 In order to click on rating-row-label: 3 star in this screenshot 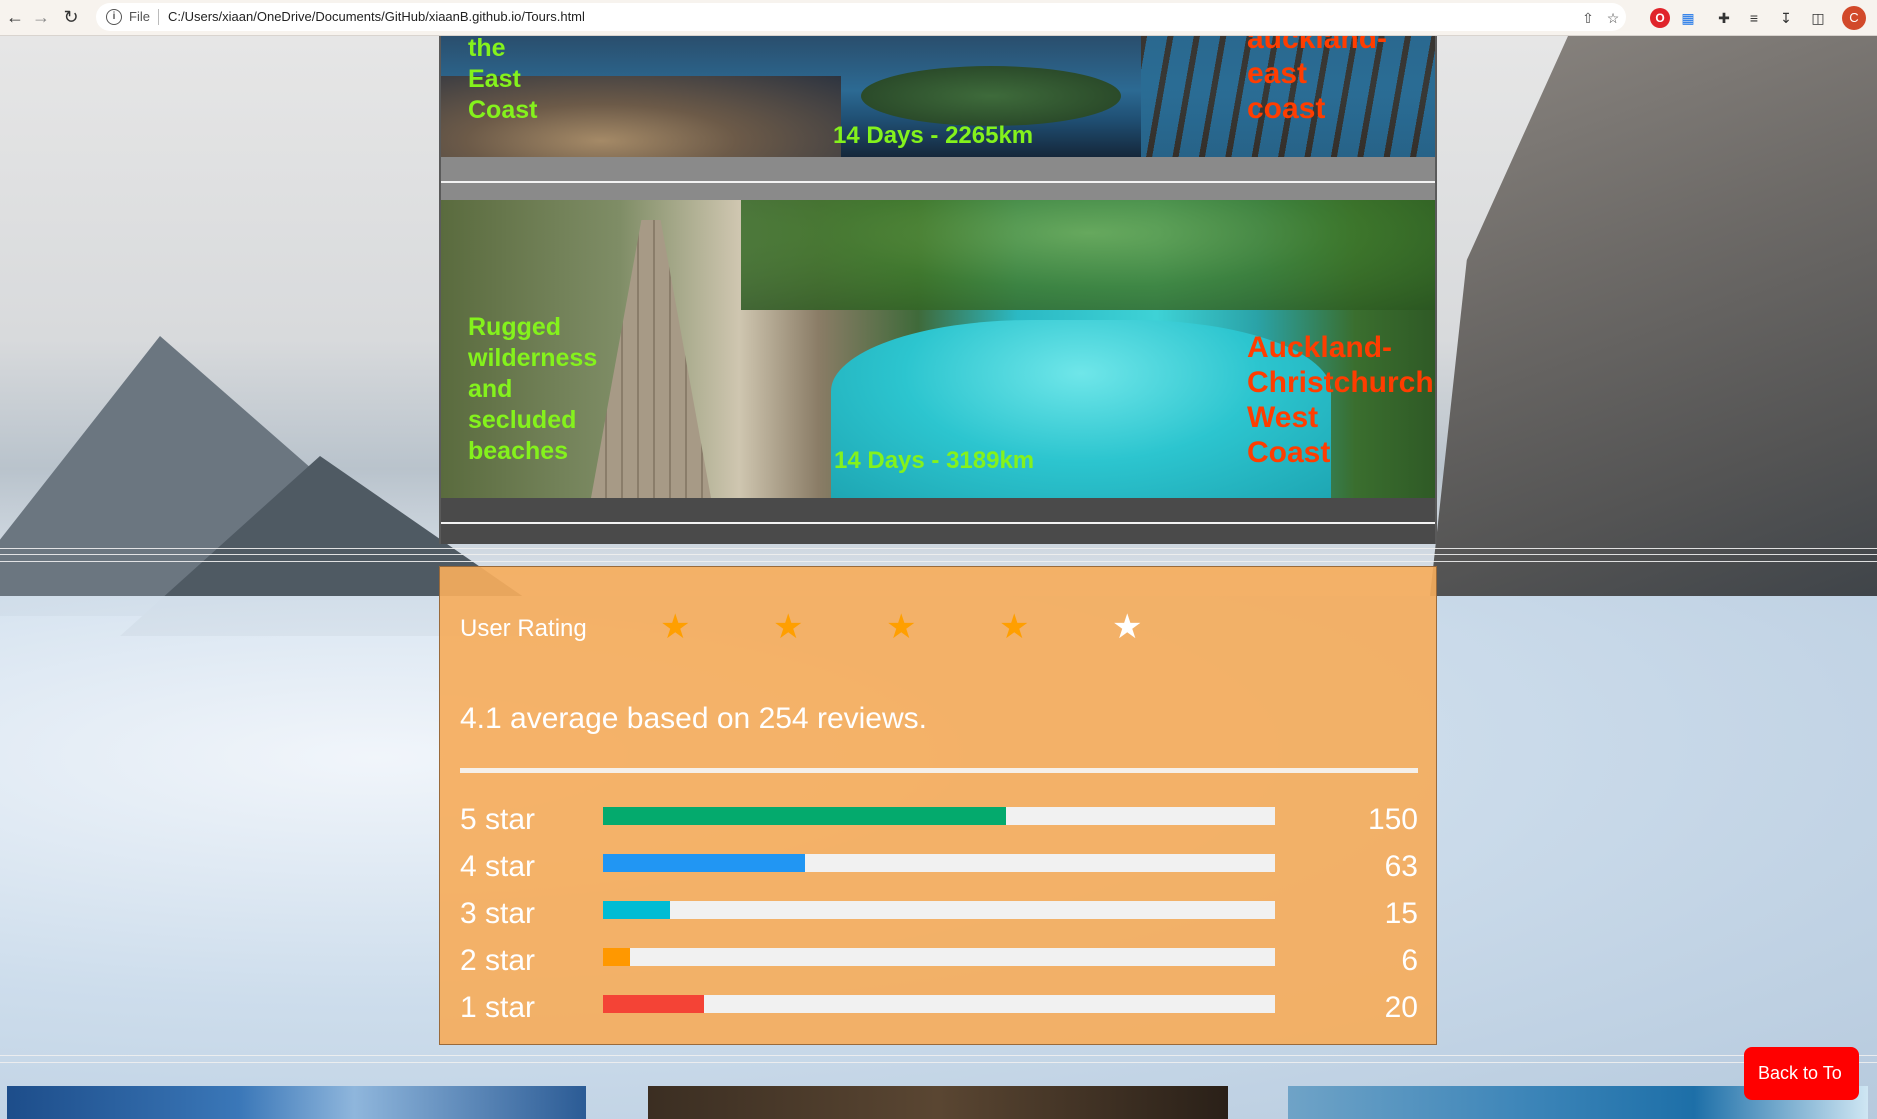, I will do `click(498, 913)`.